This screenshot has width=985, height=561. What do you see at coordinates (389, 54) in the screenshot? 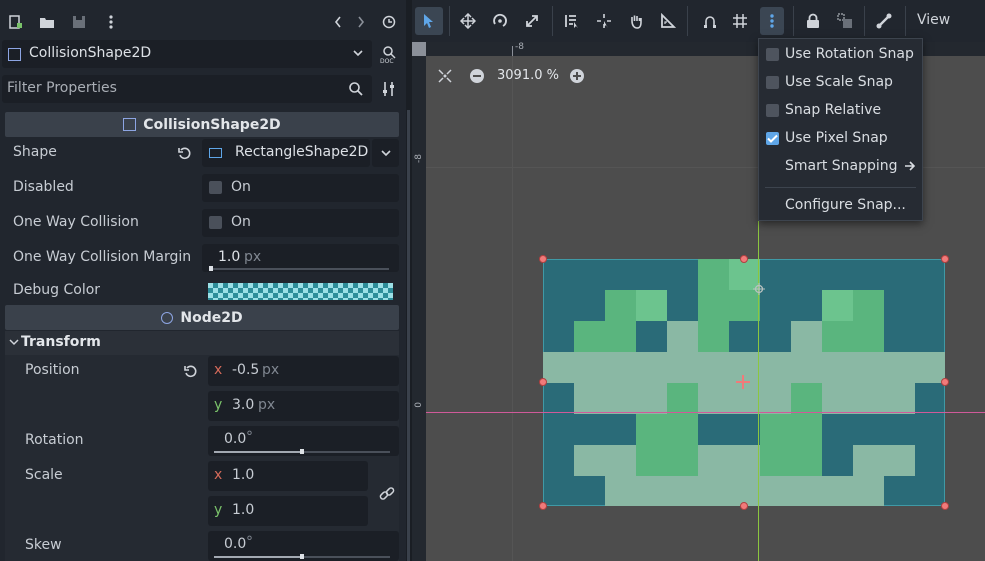
I see `doc-icon: DOC` at bounding box center [389, 54].